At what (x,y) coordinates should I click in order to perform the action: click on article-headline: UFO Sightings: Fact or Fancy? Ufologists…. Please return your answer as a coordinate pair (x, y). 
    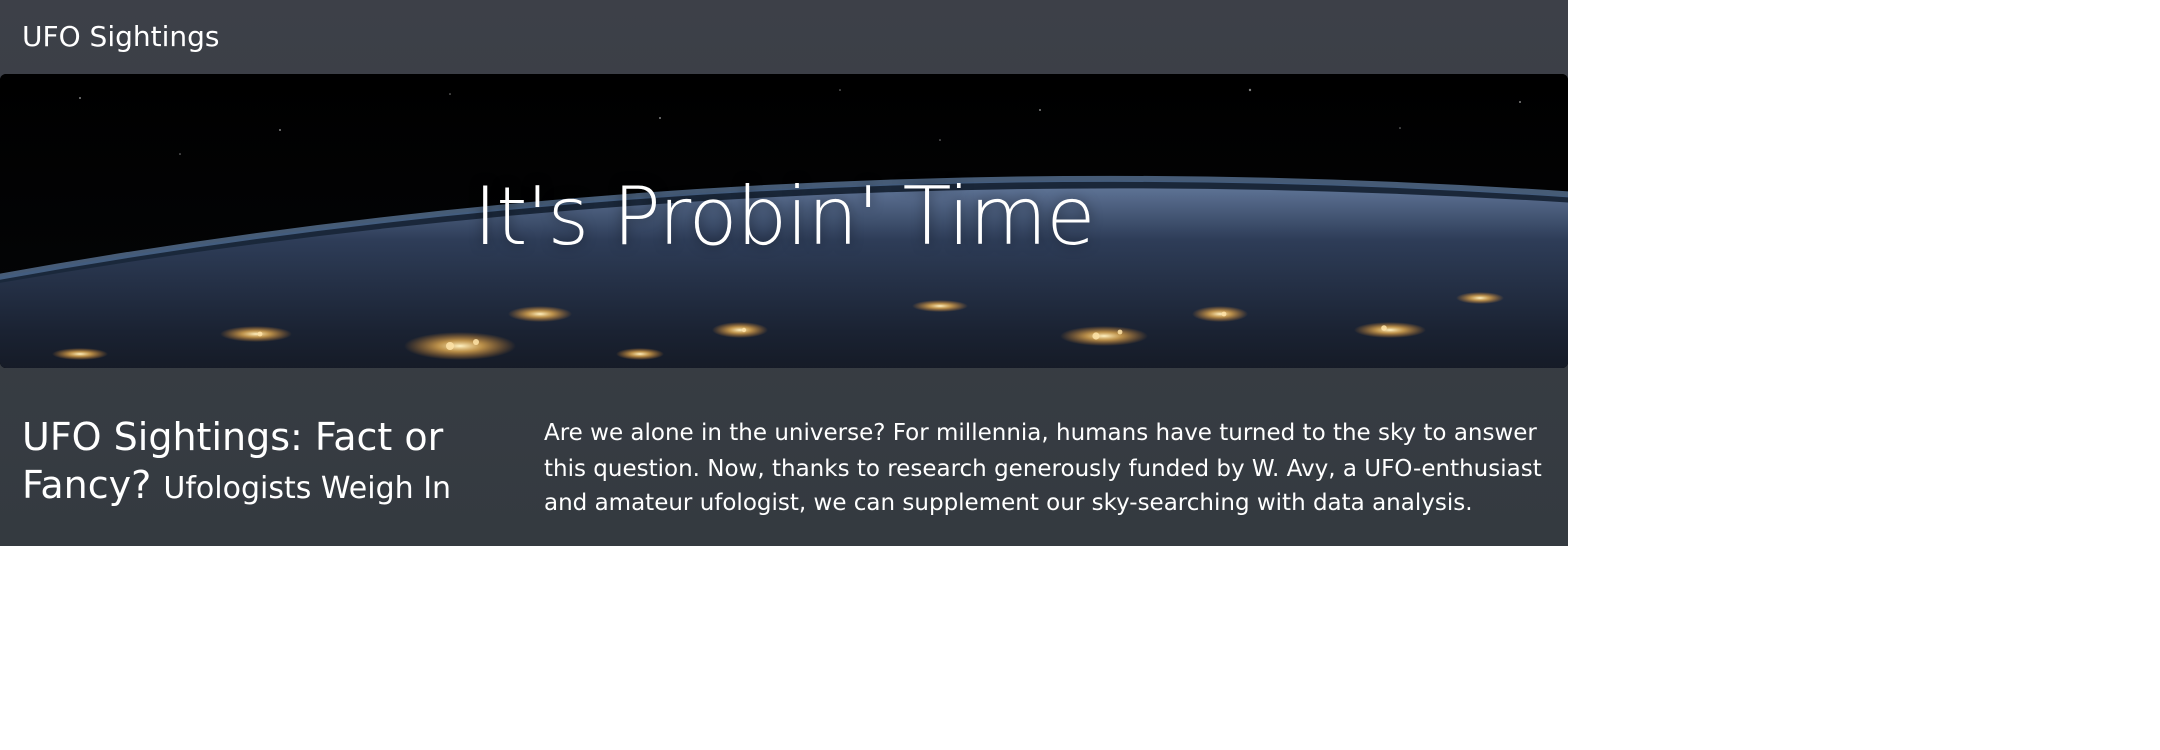
    Looking at the image, I should click on (272, 463).